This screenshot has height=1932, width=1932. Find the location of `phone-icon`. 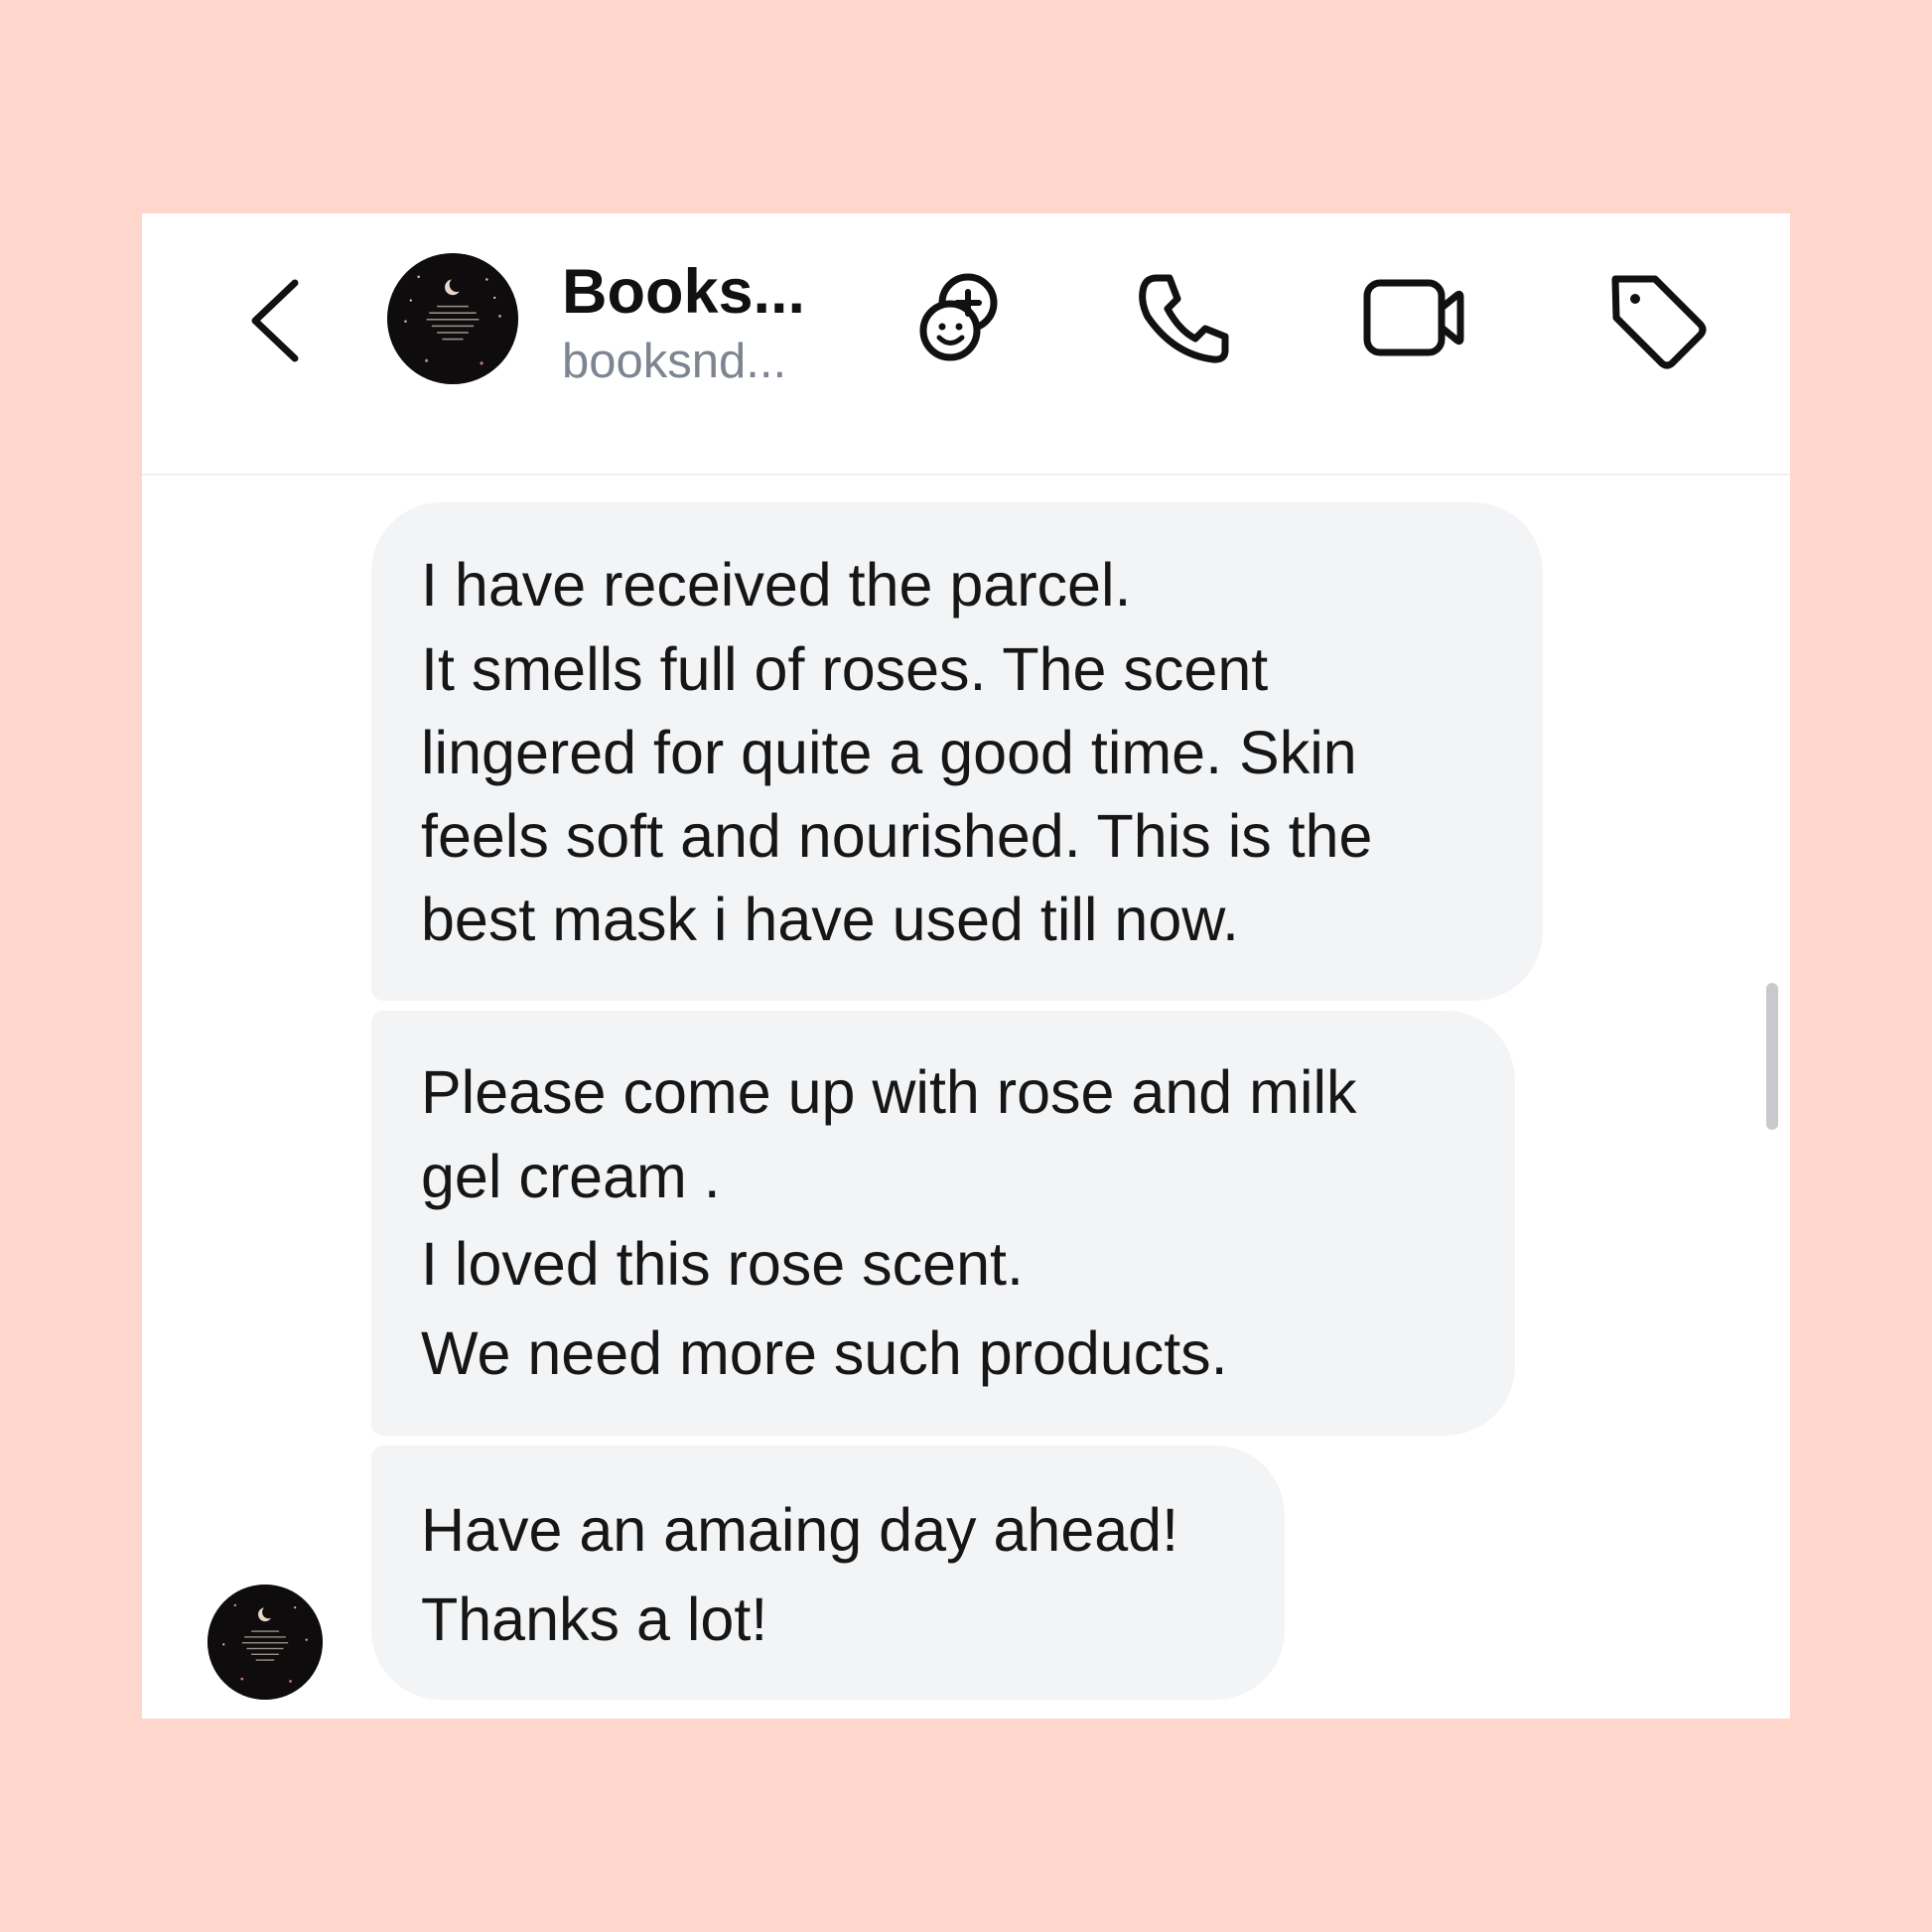

phone-icon is located at coordinates (1184, 318).